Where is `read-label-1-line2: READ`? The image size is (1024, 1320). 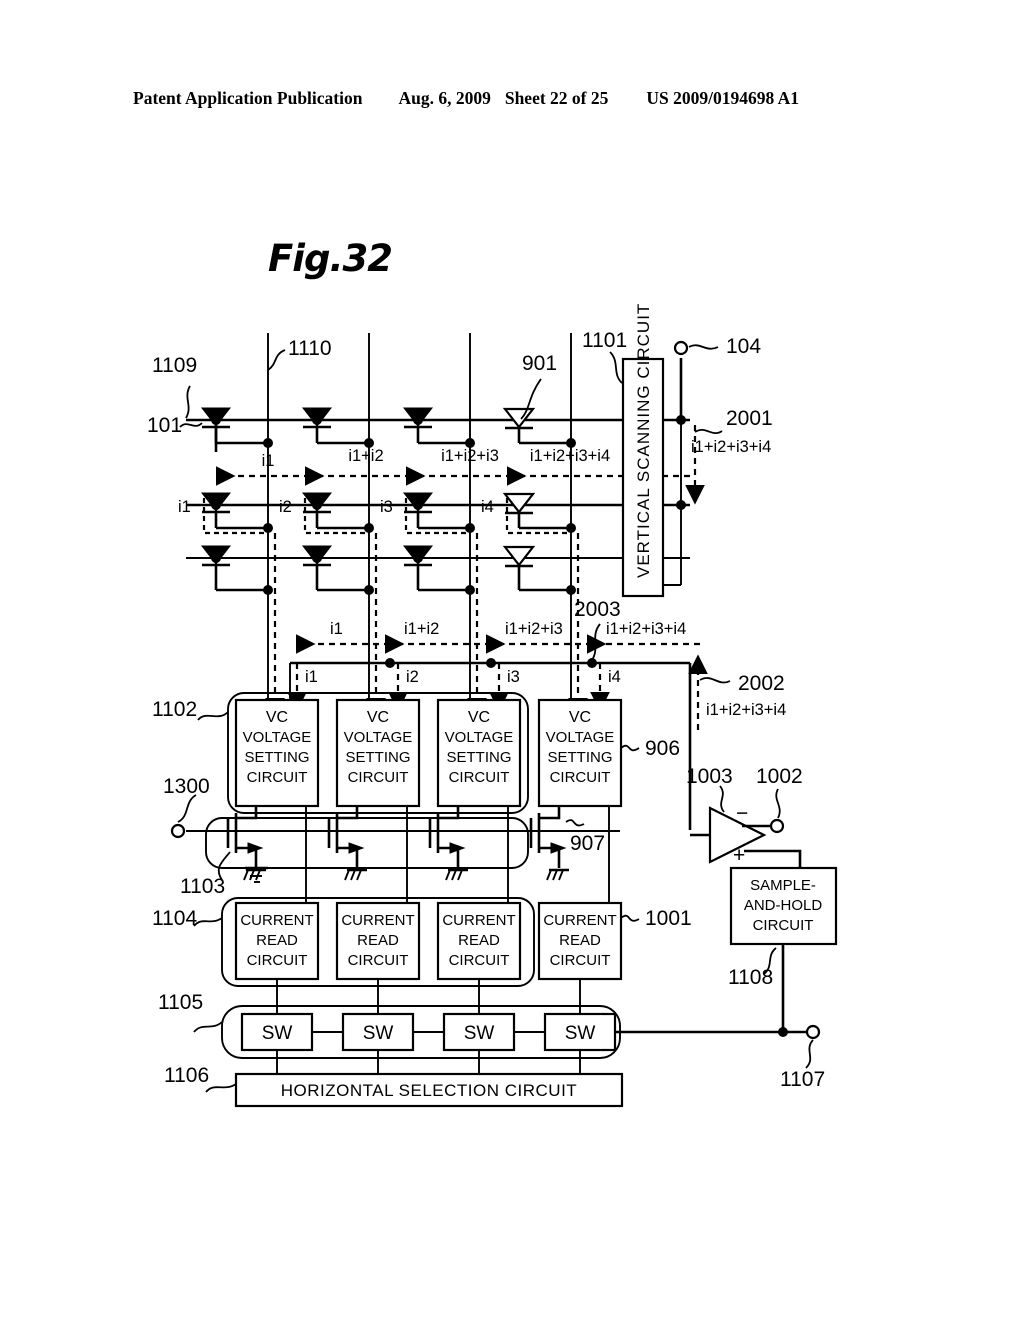 read-label-1-line2: READ is located at coordinates (277, 940).